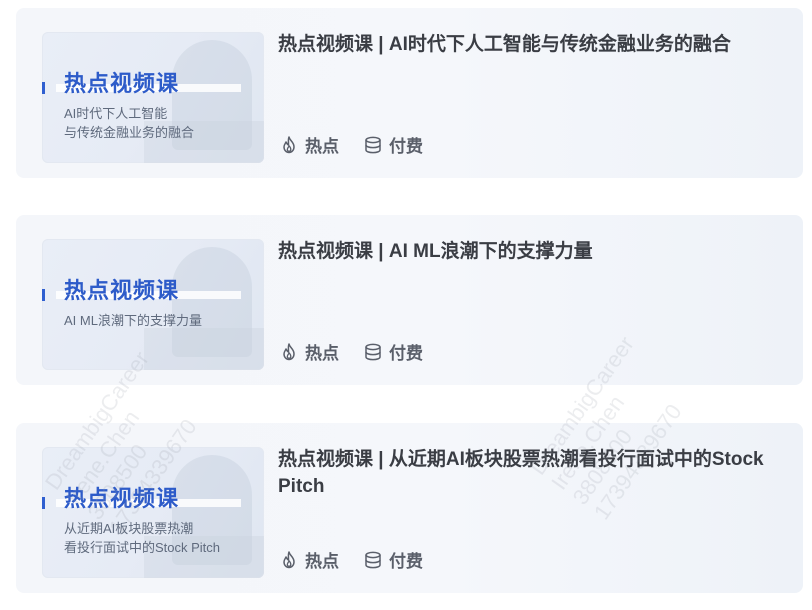 The width and height of the screenshot is (812, 610). Describe the element at coordinates (530, 44) in the screenshot. I see `course-title: 热点视频课 | AI时代下人工智能与传统金融业务的融合` at that location.